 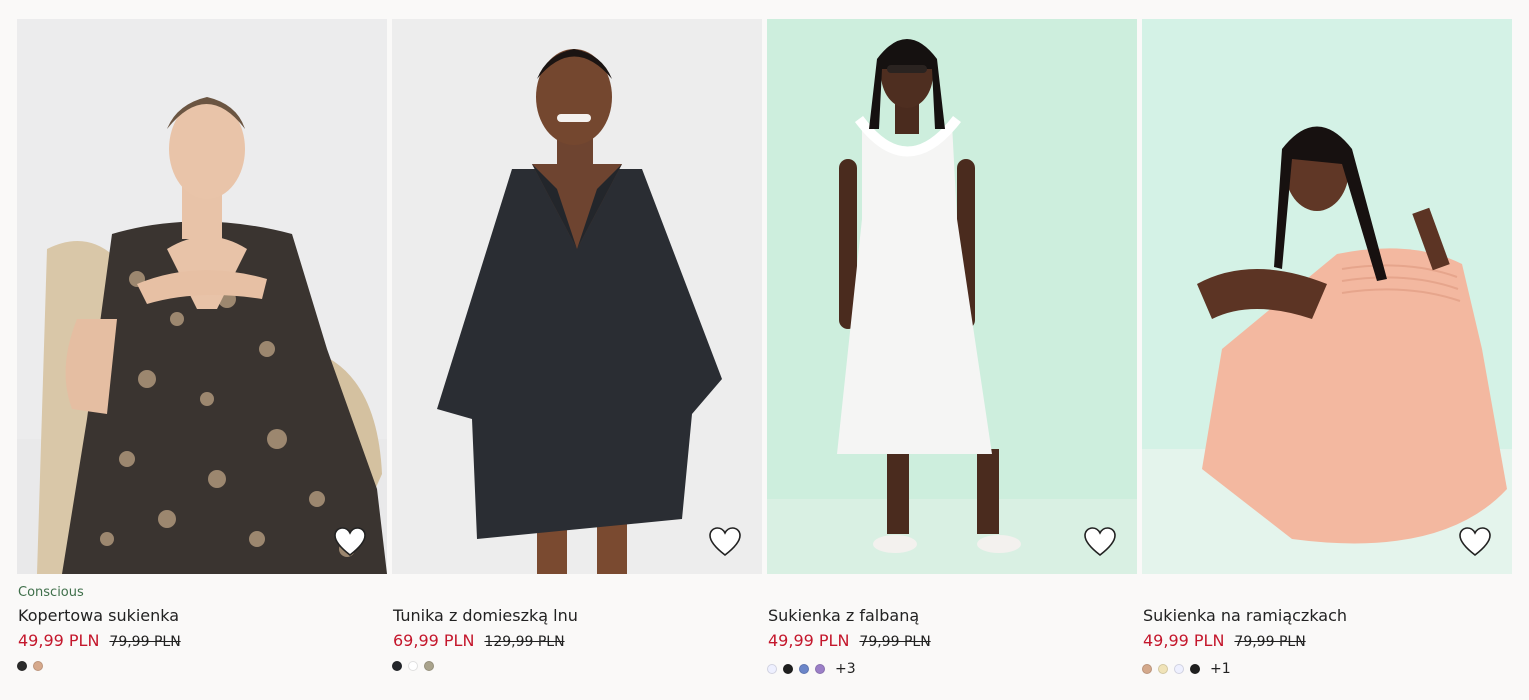 I want to click on color-swatches: +3, so click(x=811, y=669).